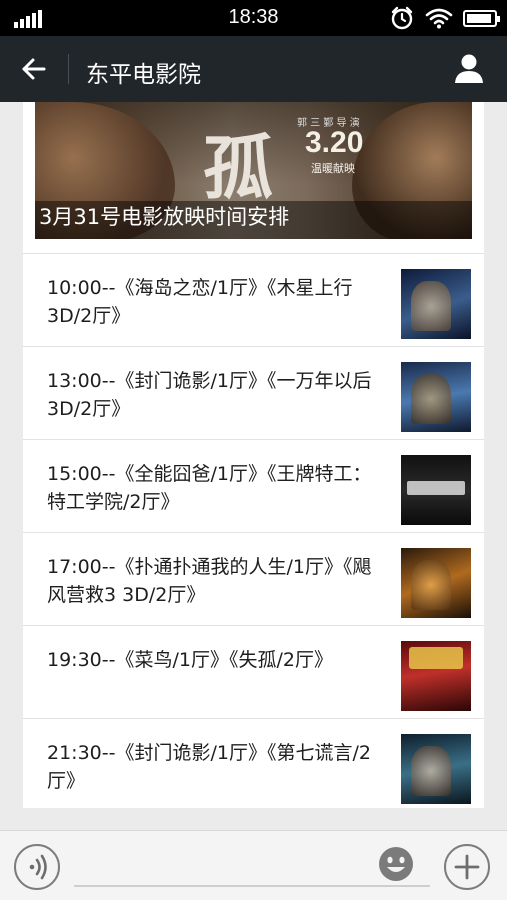  What do you see at coordinates (481, 18) in the screenshot?
I see `battery-icon` at bounding box center [481, 18].